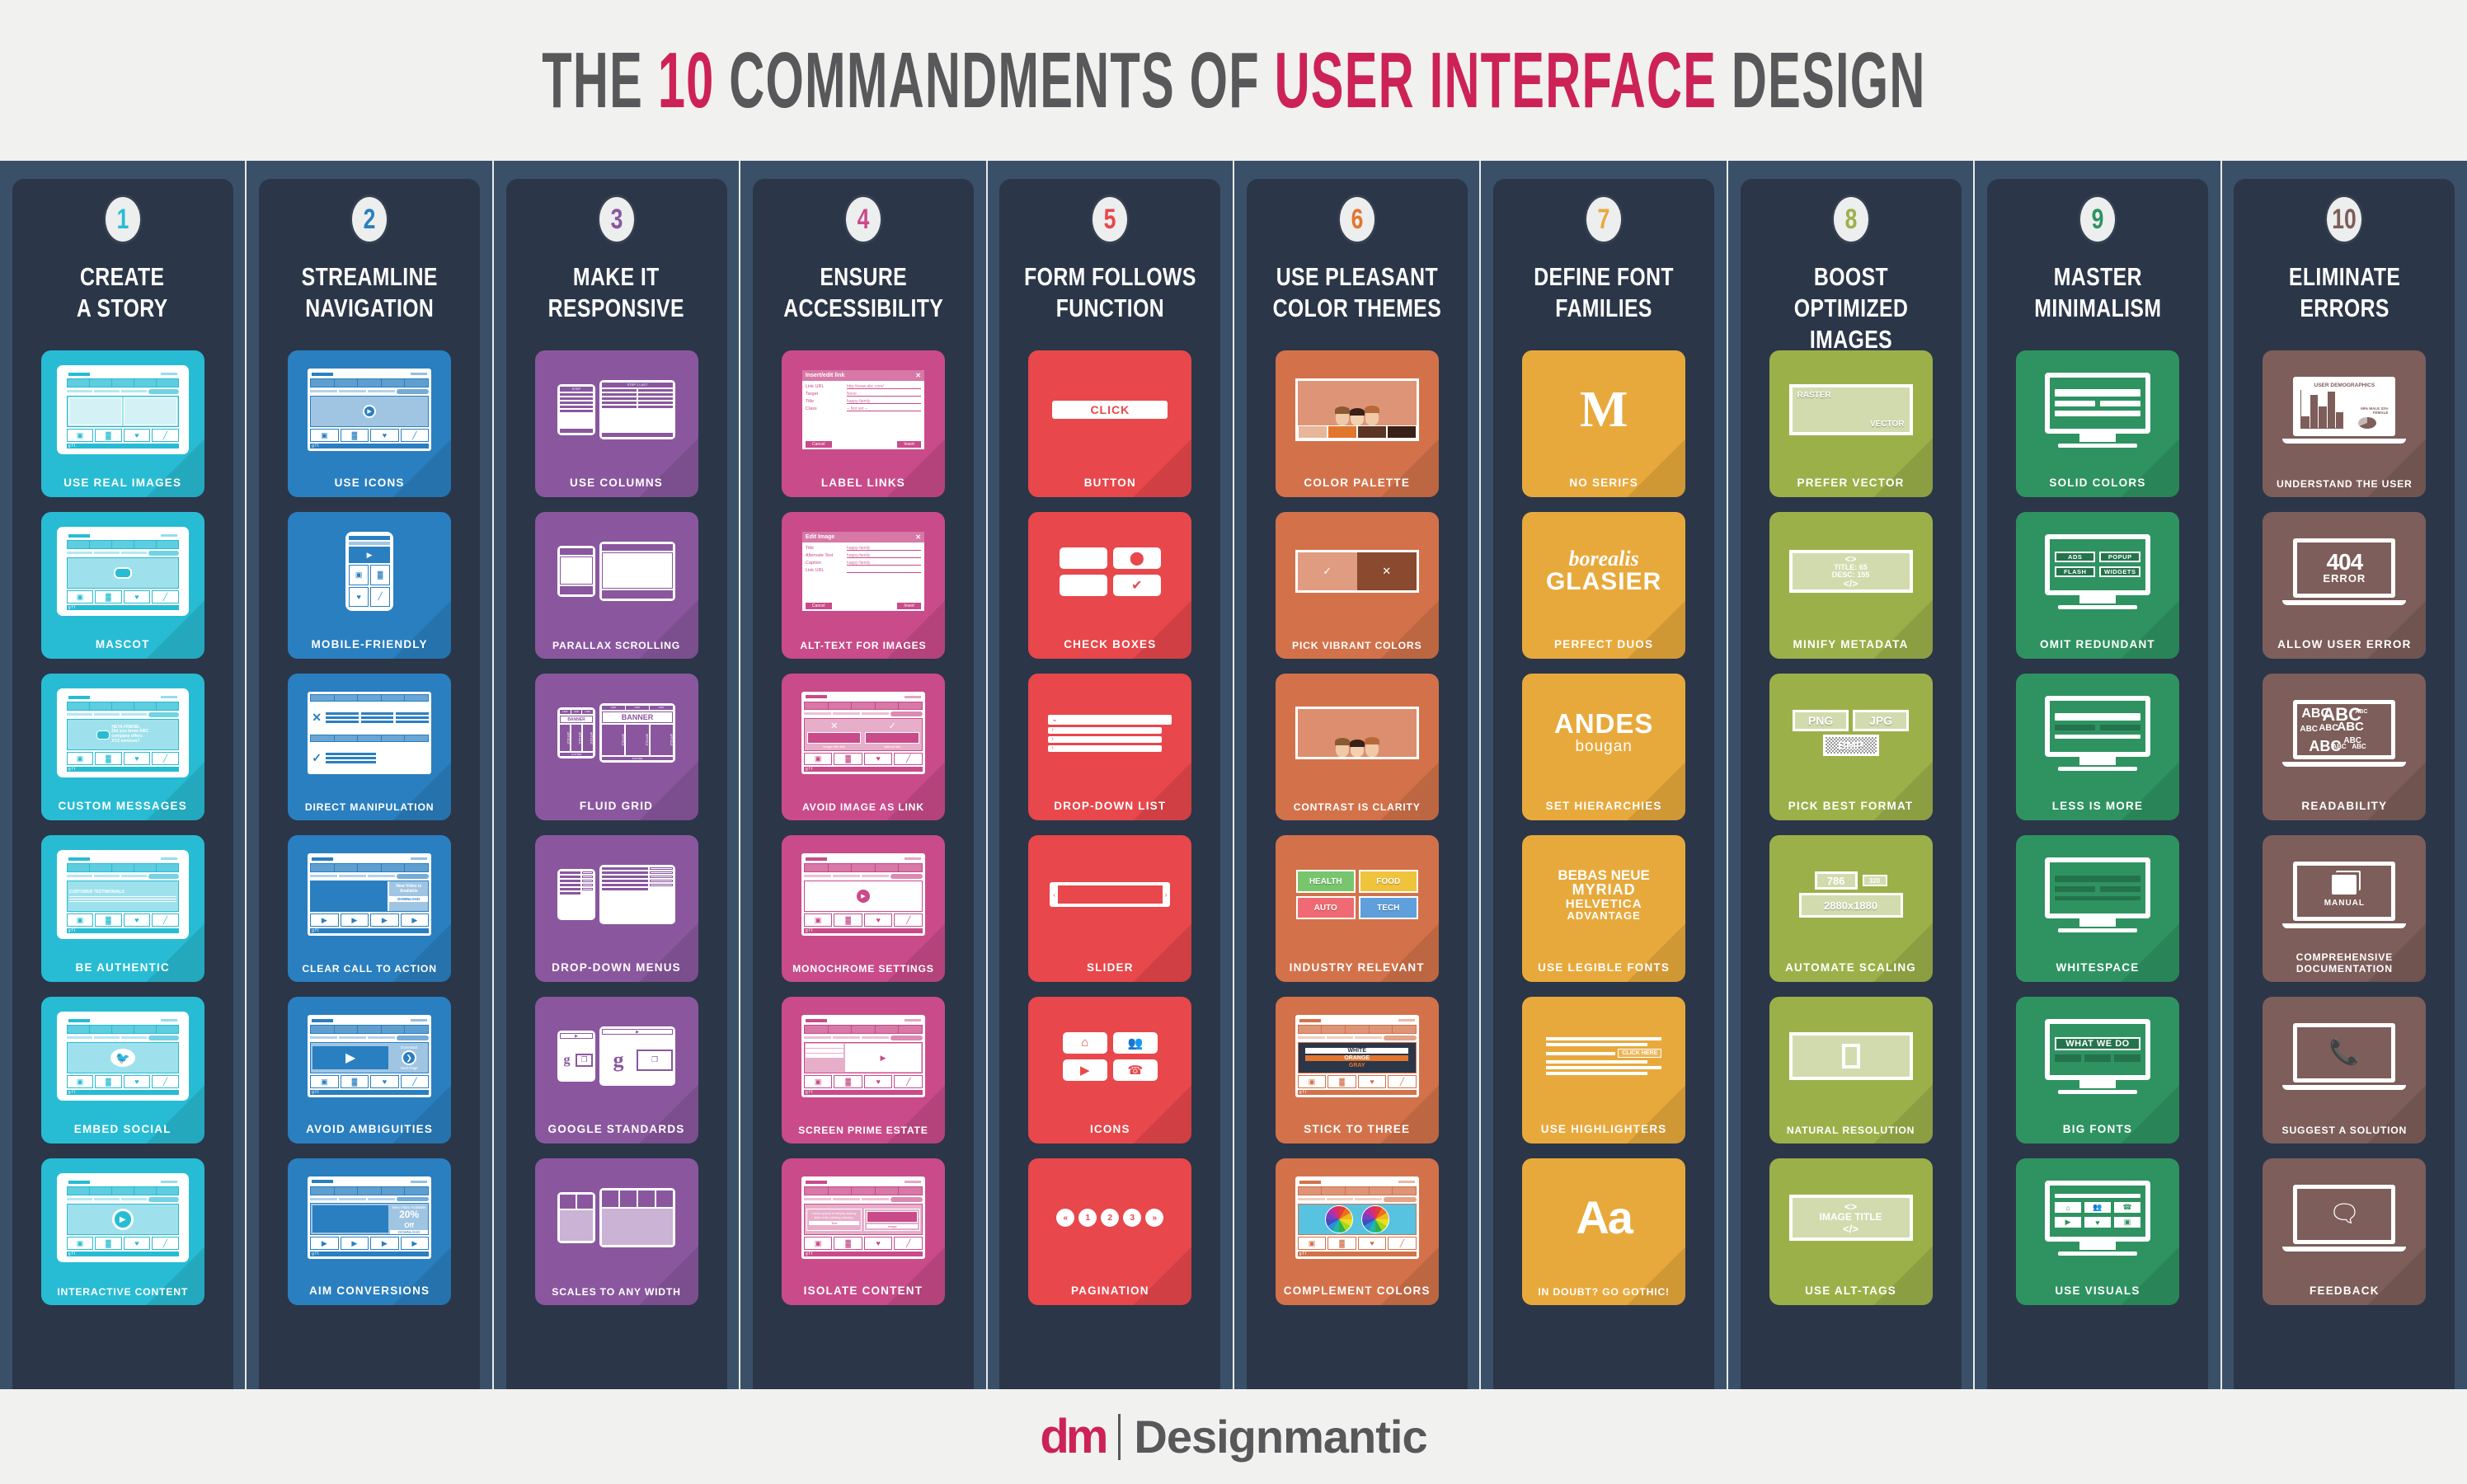  Describe the element at coordinates (1083, 558) in the screenshot. I see `checkbox-empty` at that location.